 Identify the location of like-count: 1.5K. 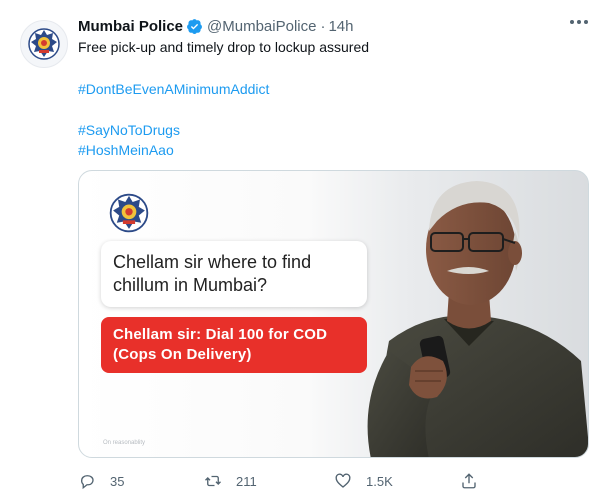
(379, 481).